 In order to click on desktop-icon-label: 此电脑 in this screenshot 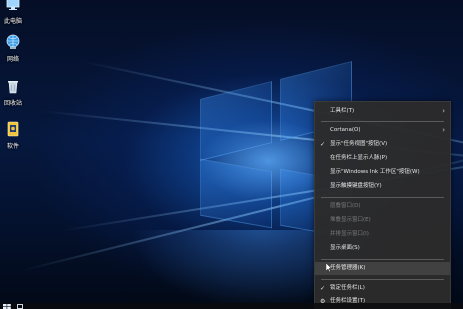, I will do `click(12, 21)`.